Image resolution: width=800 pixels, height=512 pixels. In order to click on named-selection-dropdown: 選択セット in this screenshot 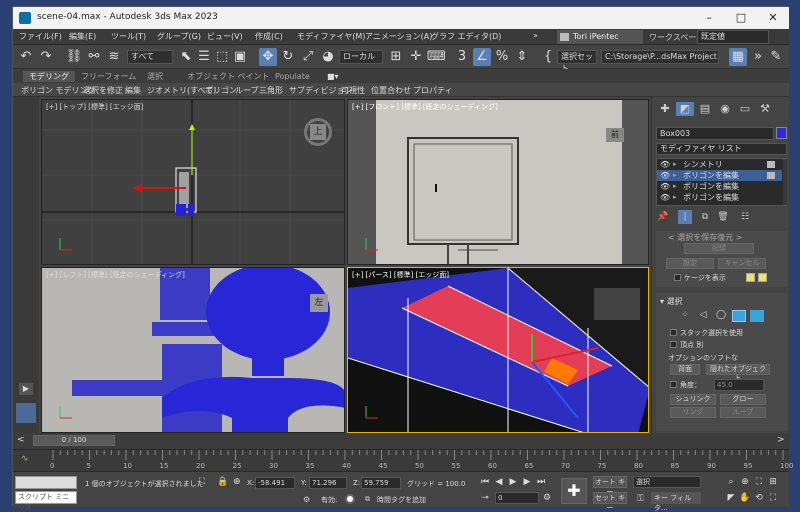, I will do `click(577, 61)`.